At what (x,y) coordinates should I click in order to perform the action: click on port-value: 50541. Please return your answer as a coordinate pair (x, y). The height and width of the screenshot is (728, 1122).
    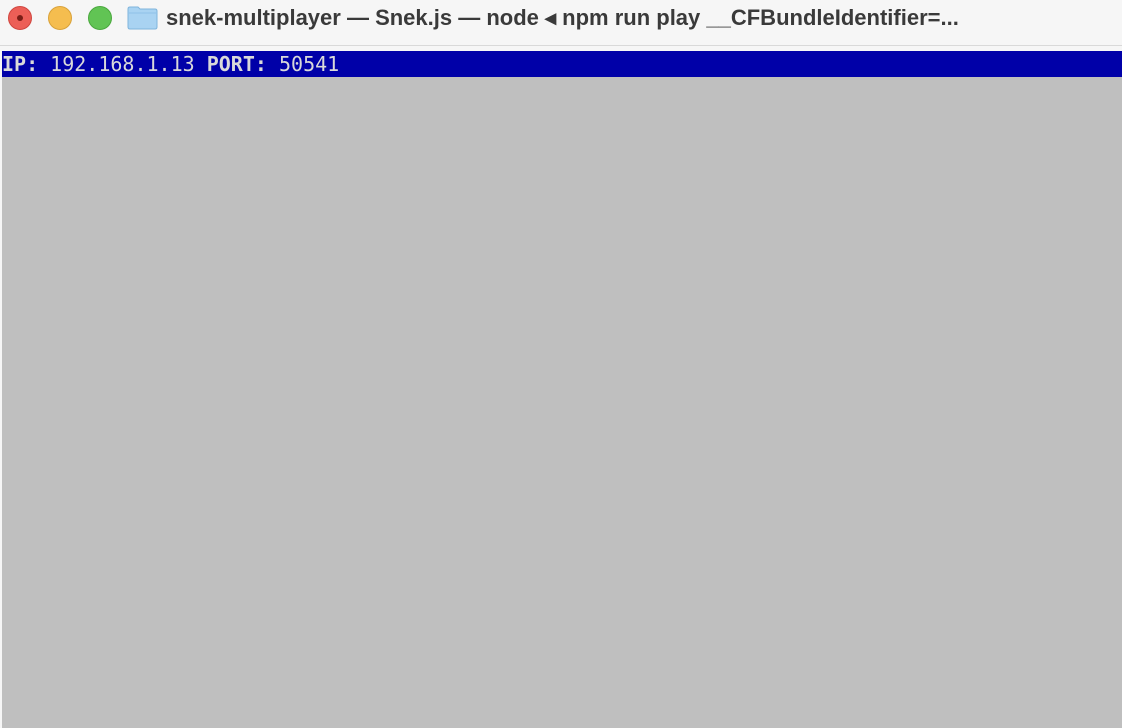
    Looking at the image, I should click on (309, 64).